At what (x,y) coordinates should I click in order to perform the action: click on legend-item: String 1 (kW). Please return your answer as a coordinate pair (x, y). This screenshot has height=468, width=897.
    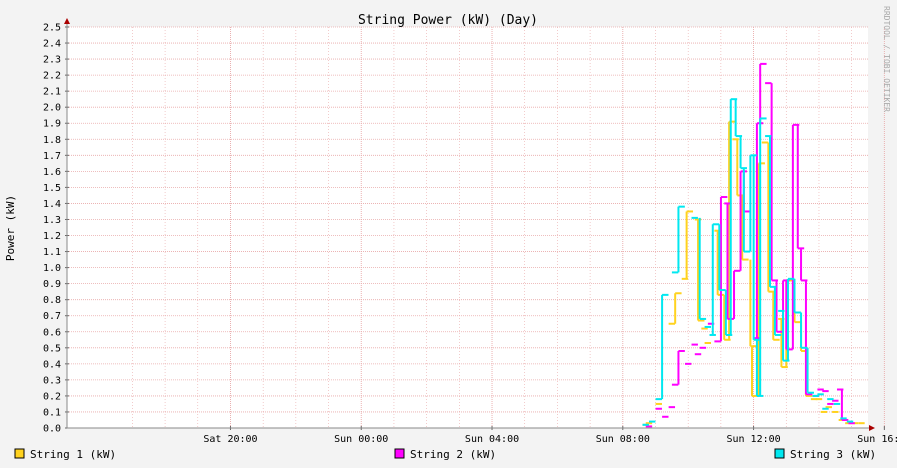
    Looking at the image, I should click on (65, 454).